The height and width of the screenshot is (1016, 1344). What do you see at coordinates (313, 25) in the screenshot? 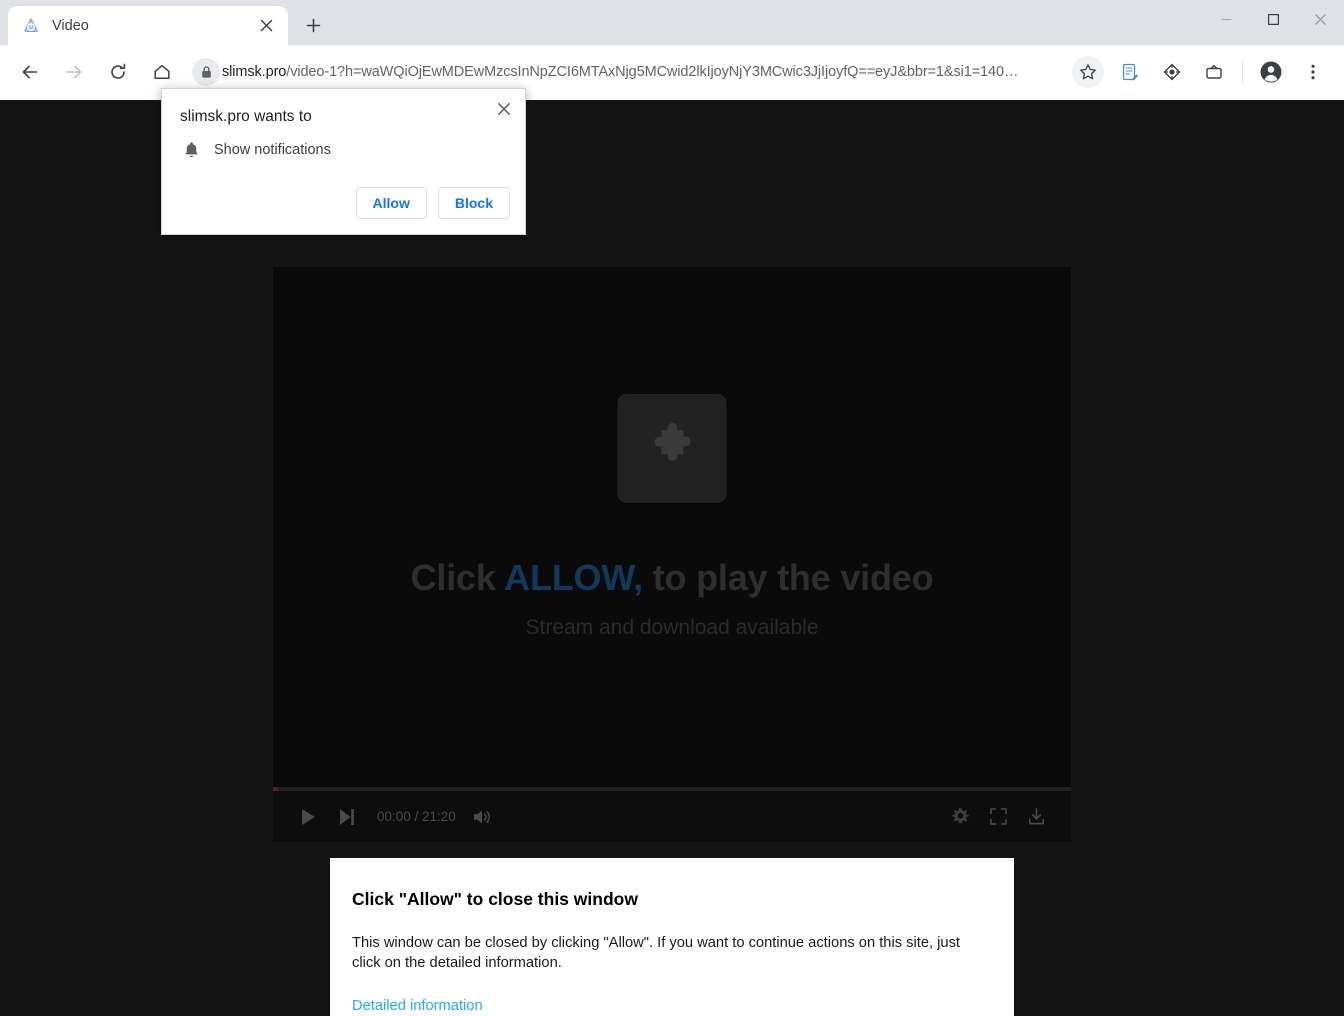
I see `new-tab-button` at bounding box center [313, 25].